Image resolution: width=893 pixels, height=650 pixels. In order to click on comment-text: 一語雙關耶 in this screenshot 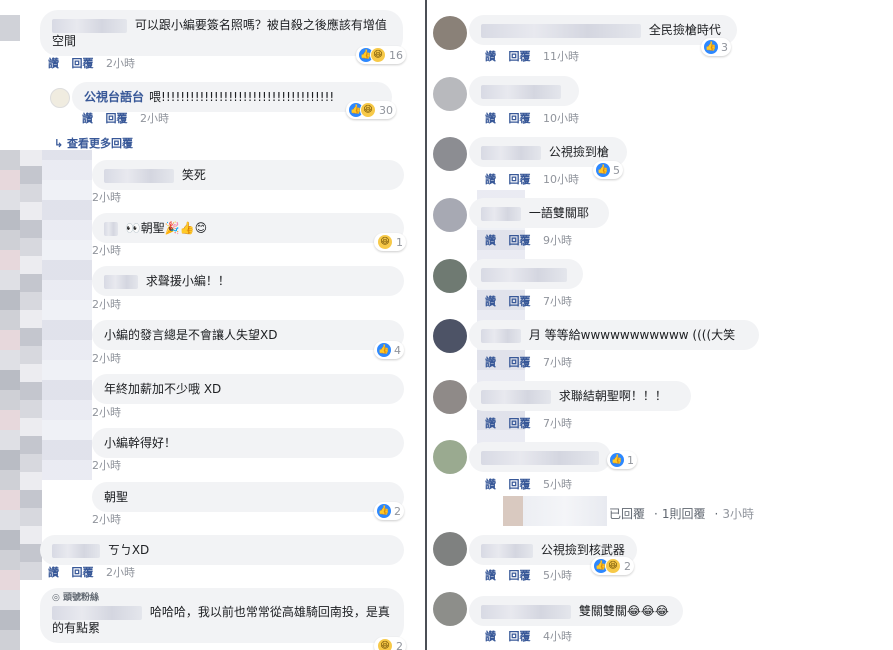, I will do `click(558, 213)`.